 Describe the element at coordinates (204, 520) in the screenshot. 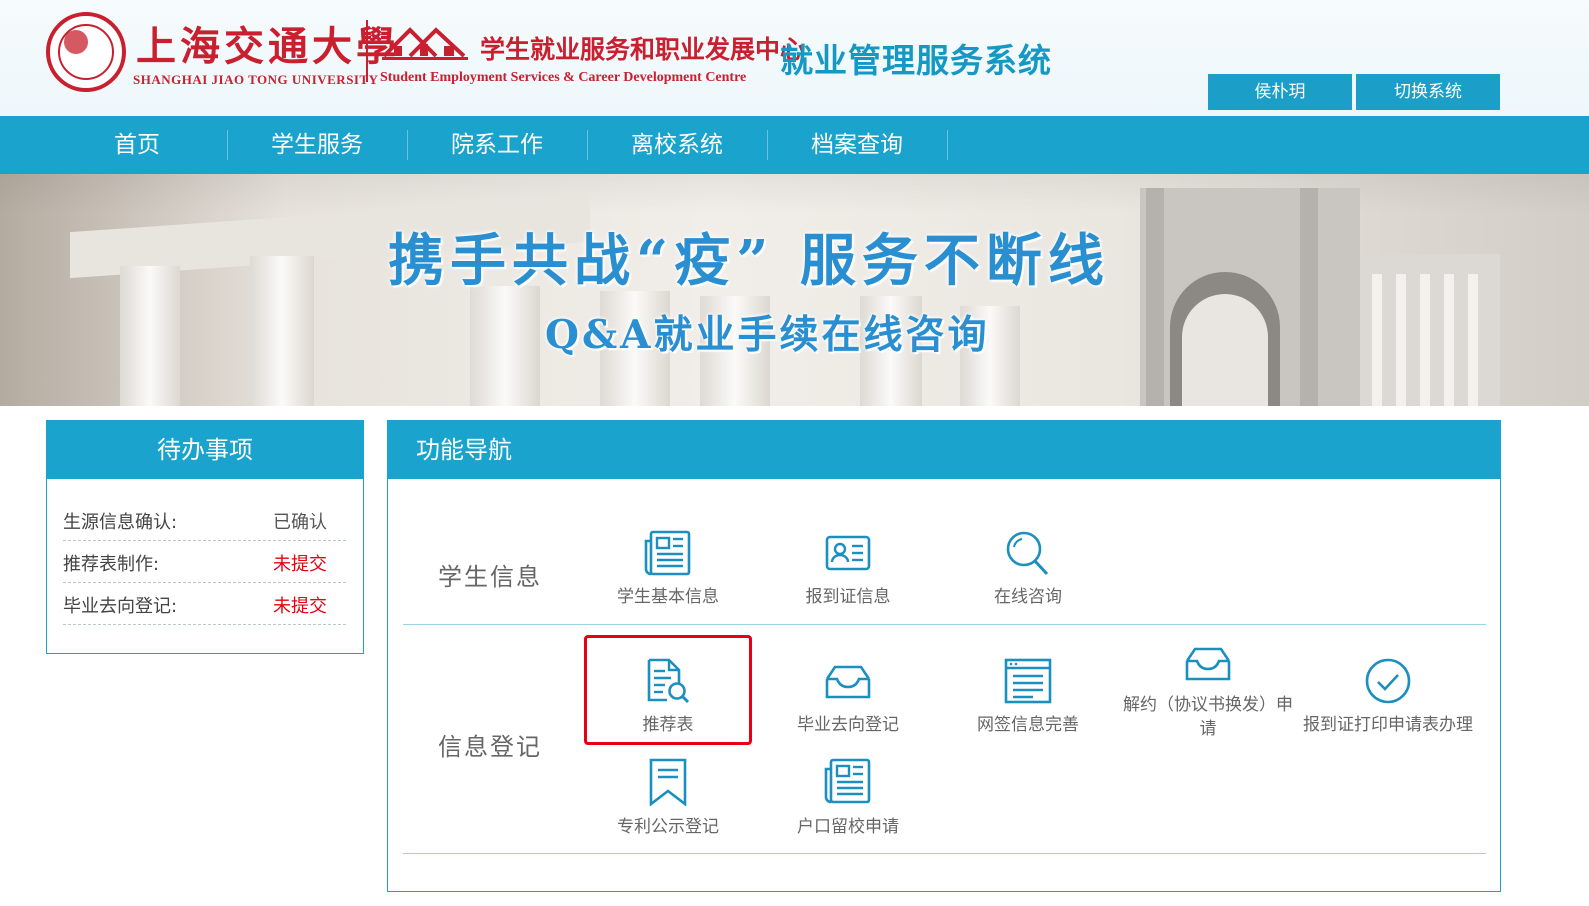

I see `todo-row: 生源信息确认: 已确认` at that location.